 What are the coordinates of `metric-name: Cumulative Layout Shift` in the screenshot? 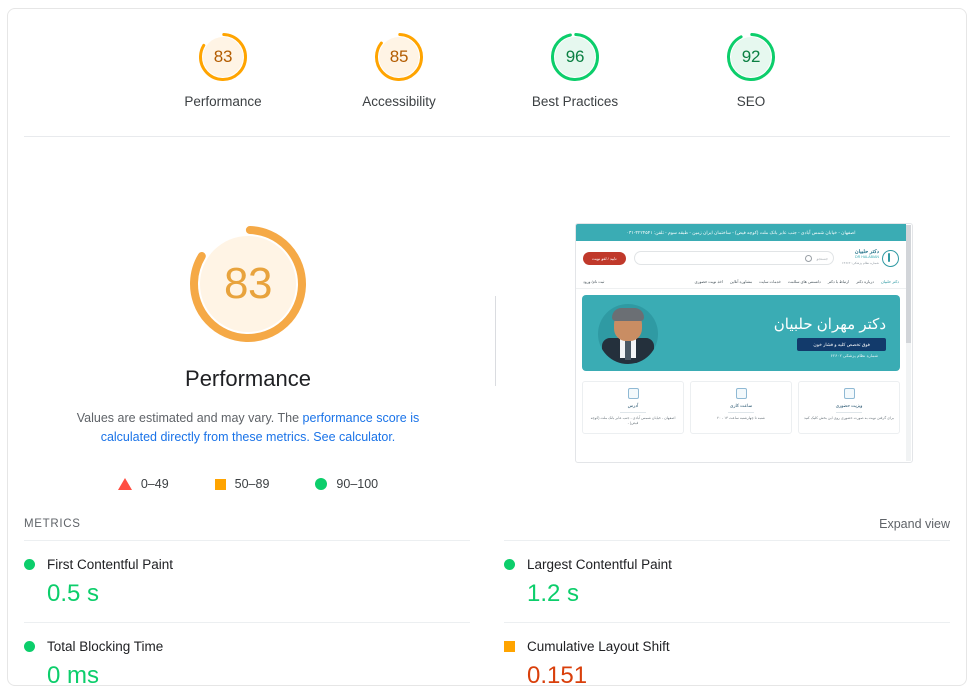 It's located at (598, 646).